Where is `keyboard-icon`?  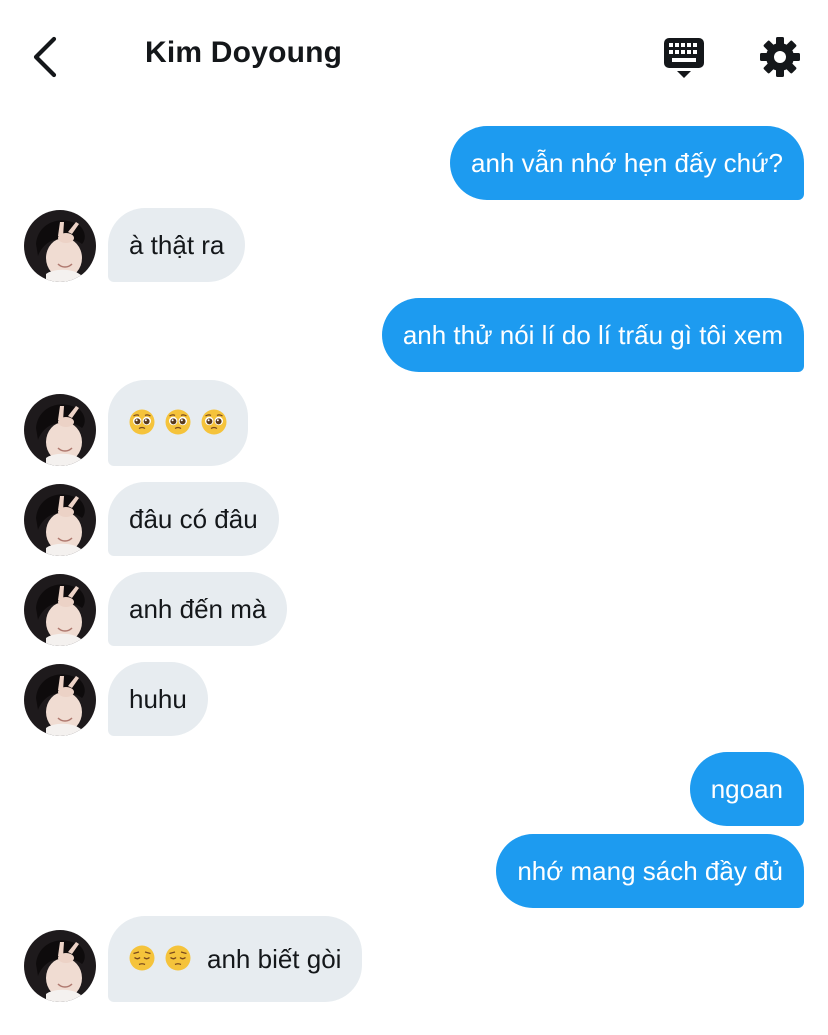
keyboard-icon is located at coordinates (684, 58).